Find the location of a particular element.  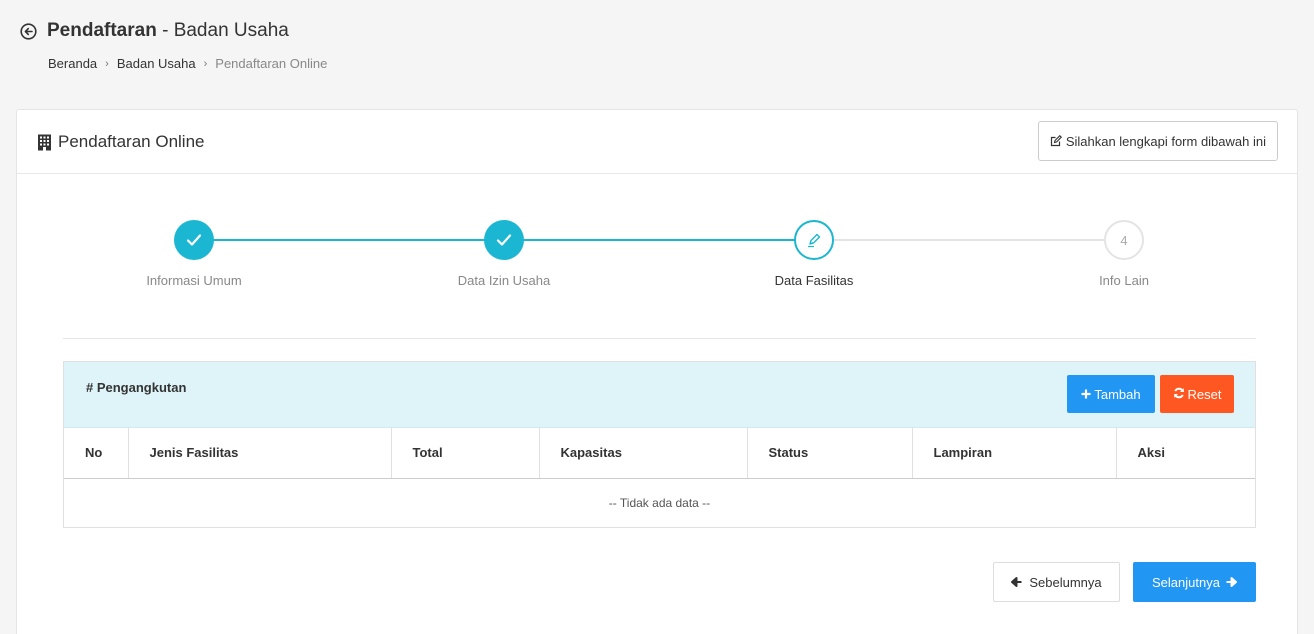

edit-icon is located at coordinates (1056, 140).